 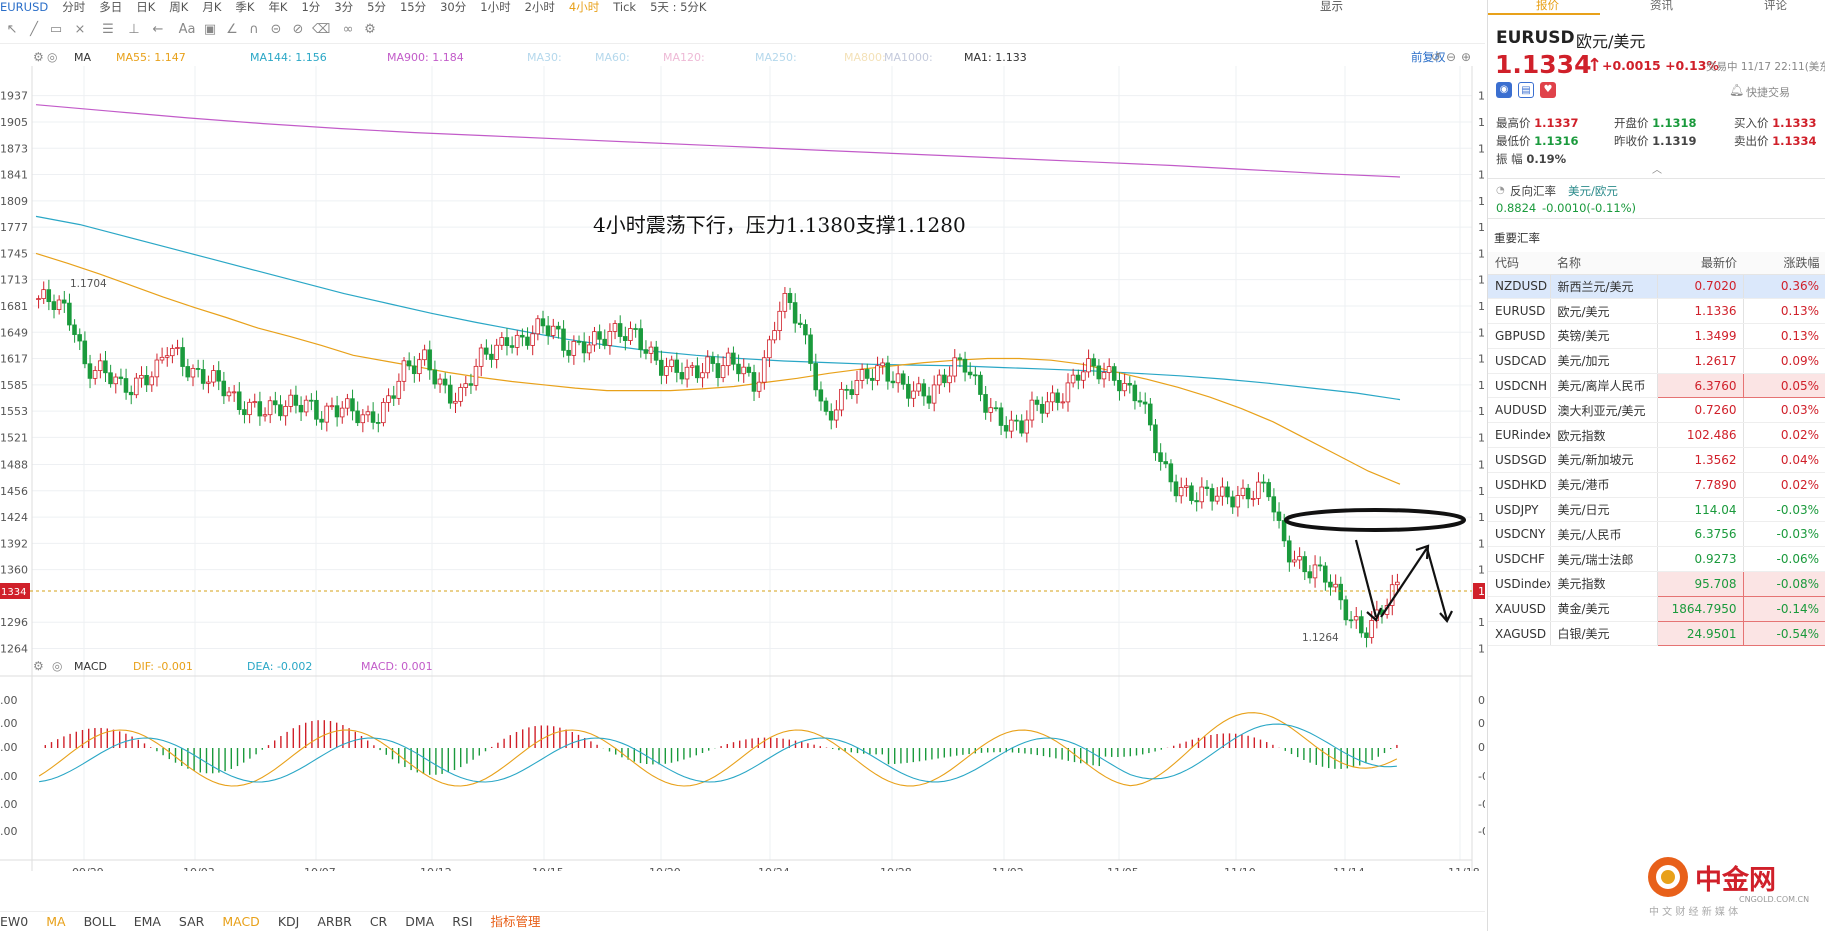 What do you see at coordinates (376, 7) in the screenshot?
I see `period-9: 5分` at bounding box center [376, 7].